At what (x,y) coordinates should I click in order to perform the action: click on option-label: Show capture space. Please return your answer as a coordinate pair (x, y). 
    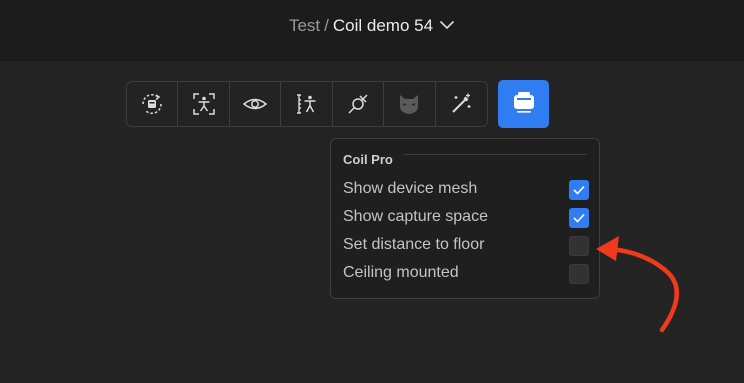
    Looking at the image, I should click on (415, 216).